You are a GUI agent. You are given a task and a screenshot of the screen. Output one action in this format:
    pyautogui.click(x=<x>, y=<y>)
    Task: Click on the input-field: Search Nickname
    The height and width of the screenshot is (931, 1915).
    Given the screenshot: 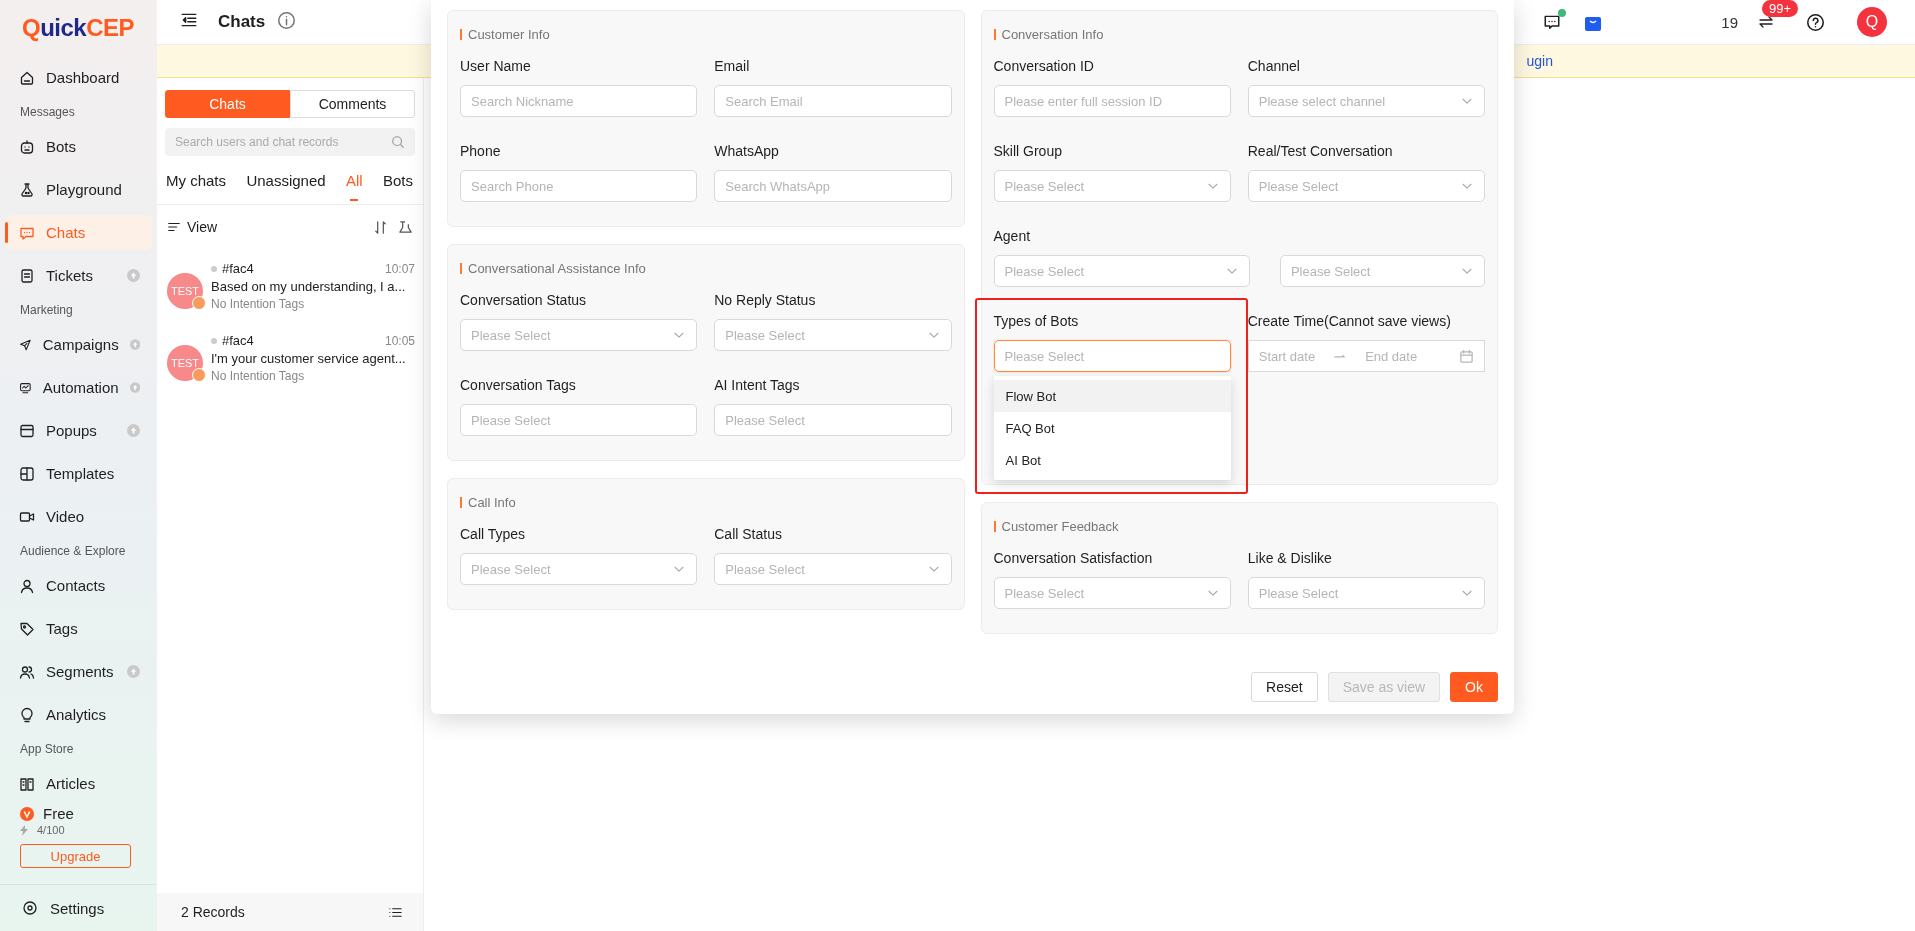 What is the action you would take?
    pyautogui.click(x=579, y=101)
    